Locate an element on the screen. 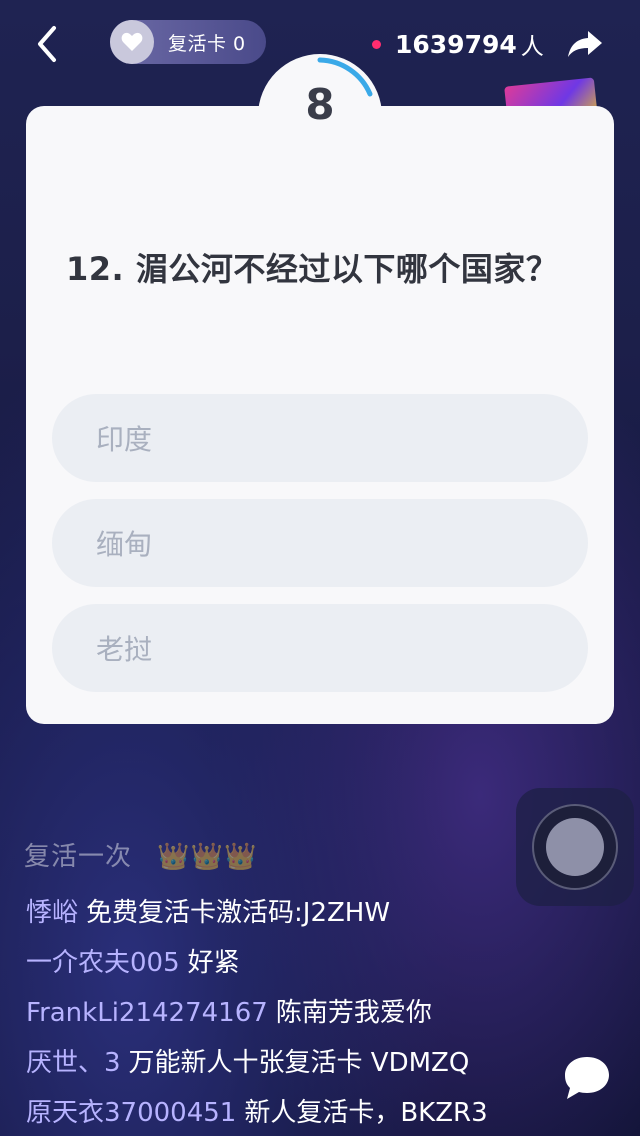 Image resolution: width=640 pixels, height=1136 pixels. chat-text: 万能新人十张复活卡 VDMZQ is located at coordinates (299, 1063).